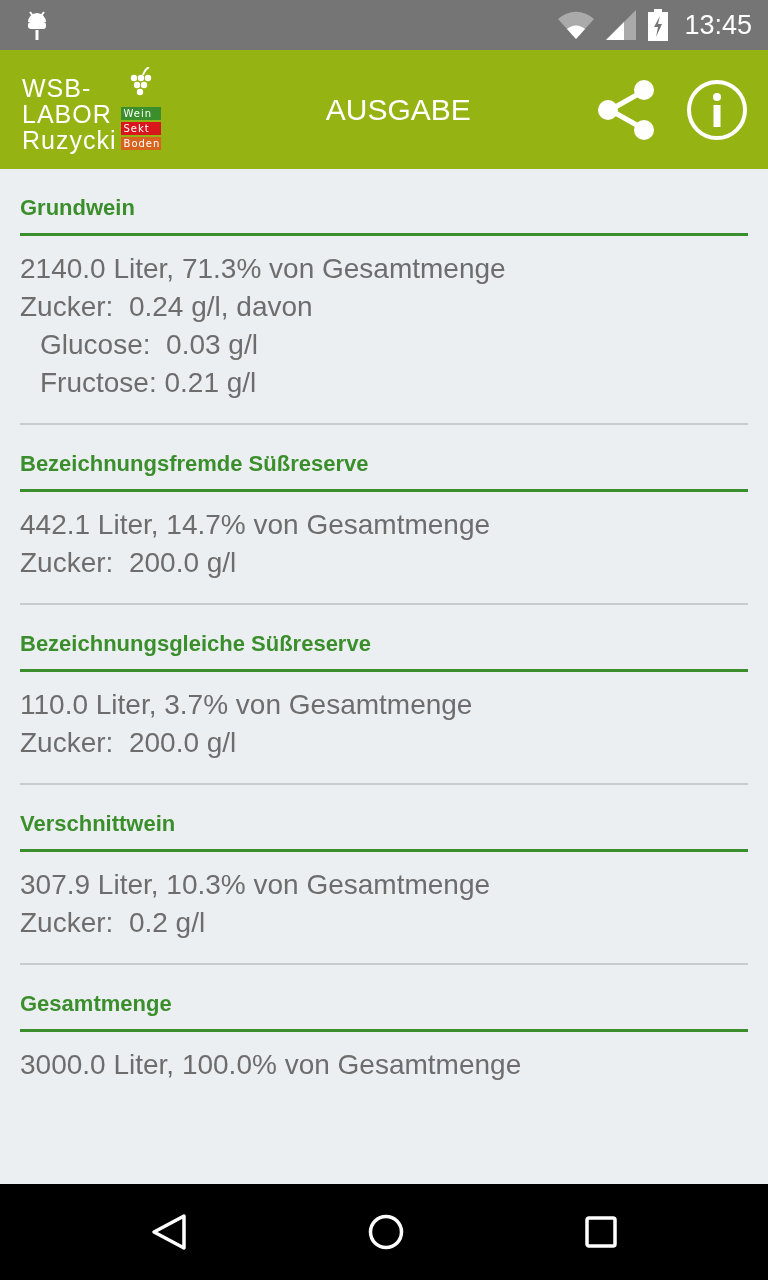 This screenshot has width=768, height=1280. What do you see at coordinates (384, 831) in the screenshot?
I see `section-heading: Verschnittwein` at bounding box center [384, 831].